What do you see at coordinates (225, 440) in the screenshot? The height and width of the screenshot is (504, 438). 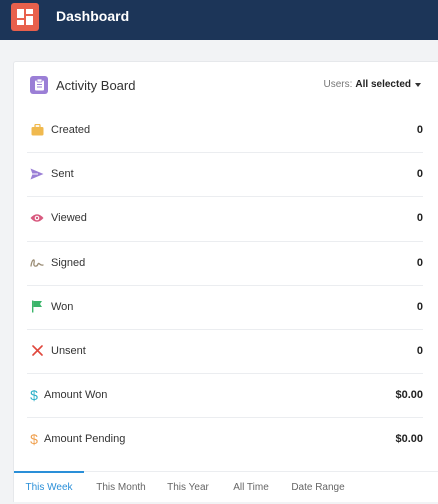 I see `metric-row-amount-pending: $ Amount Pending $0.00` at bounding box center [225, 440].